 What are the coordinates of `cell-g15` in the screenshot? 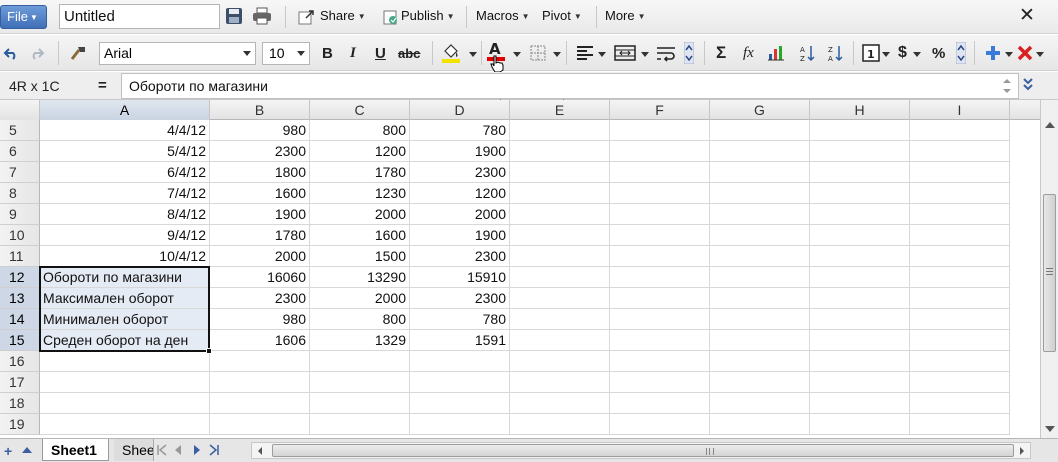 It's located at (760, 340).